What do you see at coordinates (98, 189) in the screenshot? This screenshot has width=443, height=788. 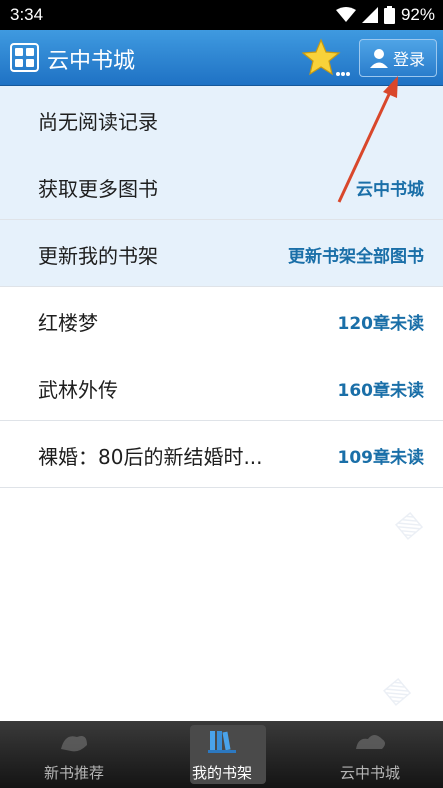 I see `row-title: 获取更多图书` at bounding box center [98, 189].